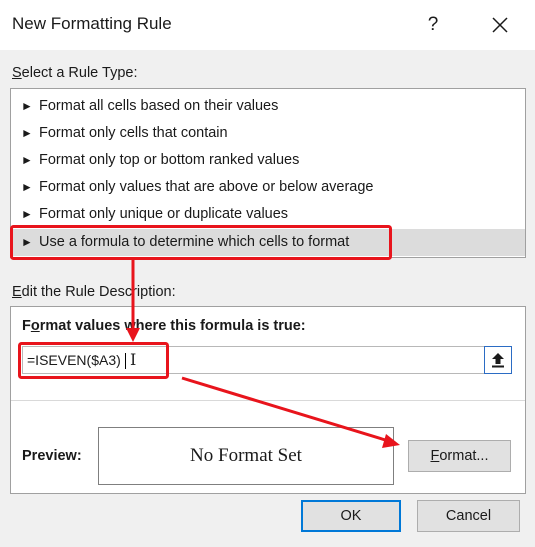 This screenshot has height=547, width=535. What do you see at coordinates (133, 359) in the screenshot?
I see `ibeam-cursor-icon: I` at bounding box center [133, 359].